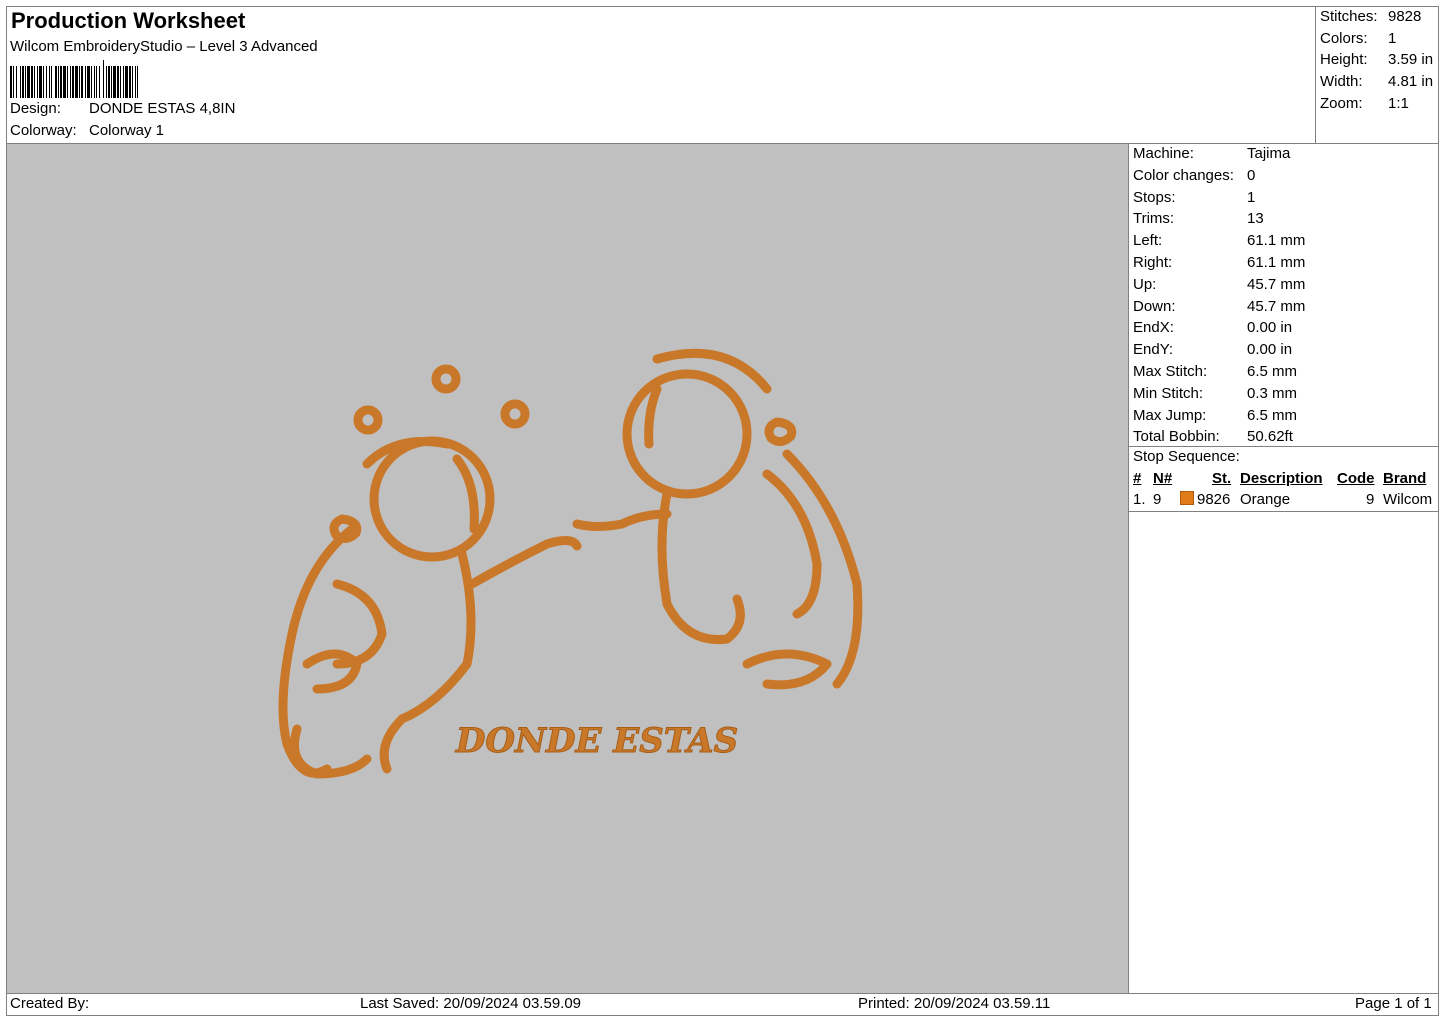  What do you see at coordinates (1251, 175) in the screenshot?
I see `info-value: 0` at bounding box center [1251, 175].